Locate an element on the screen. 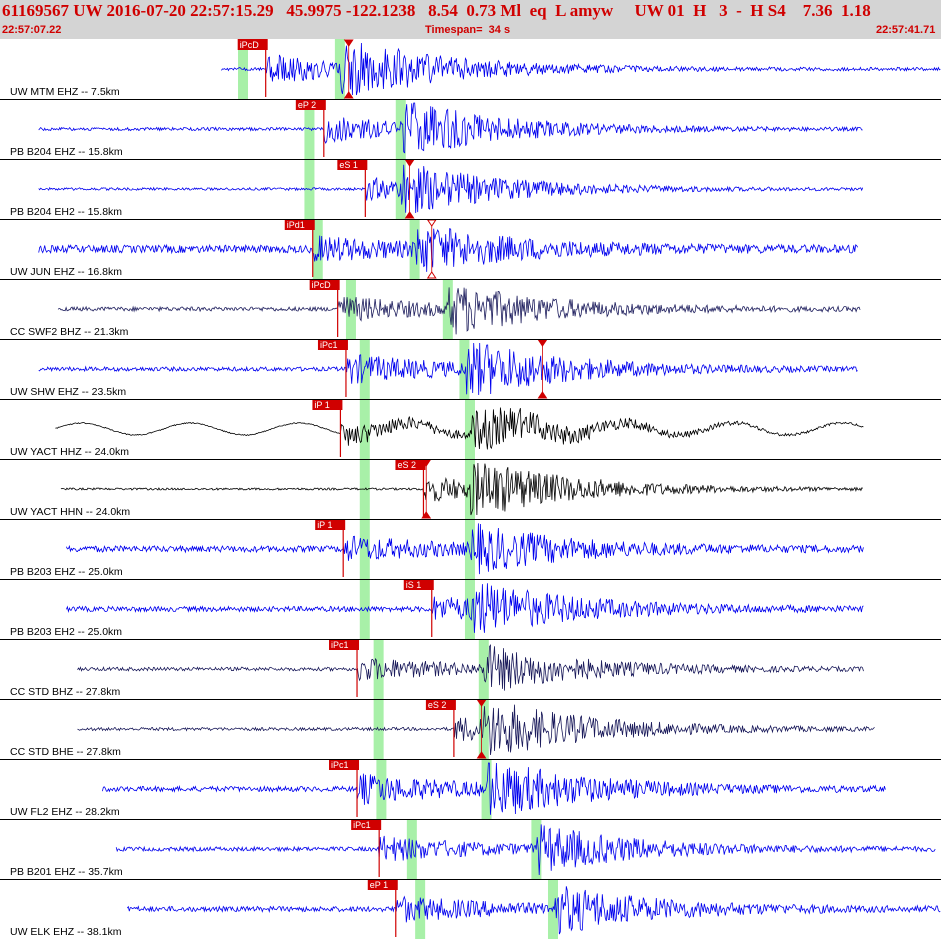 The height and width of the screenshot is (940, 941). trace-row: iP 1 UW YACT HHZ -- 24.0km is located at coordinates (470, 429).